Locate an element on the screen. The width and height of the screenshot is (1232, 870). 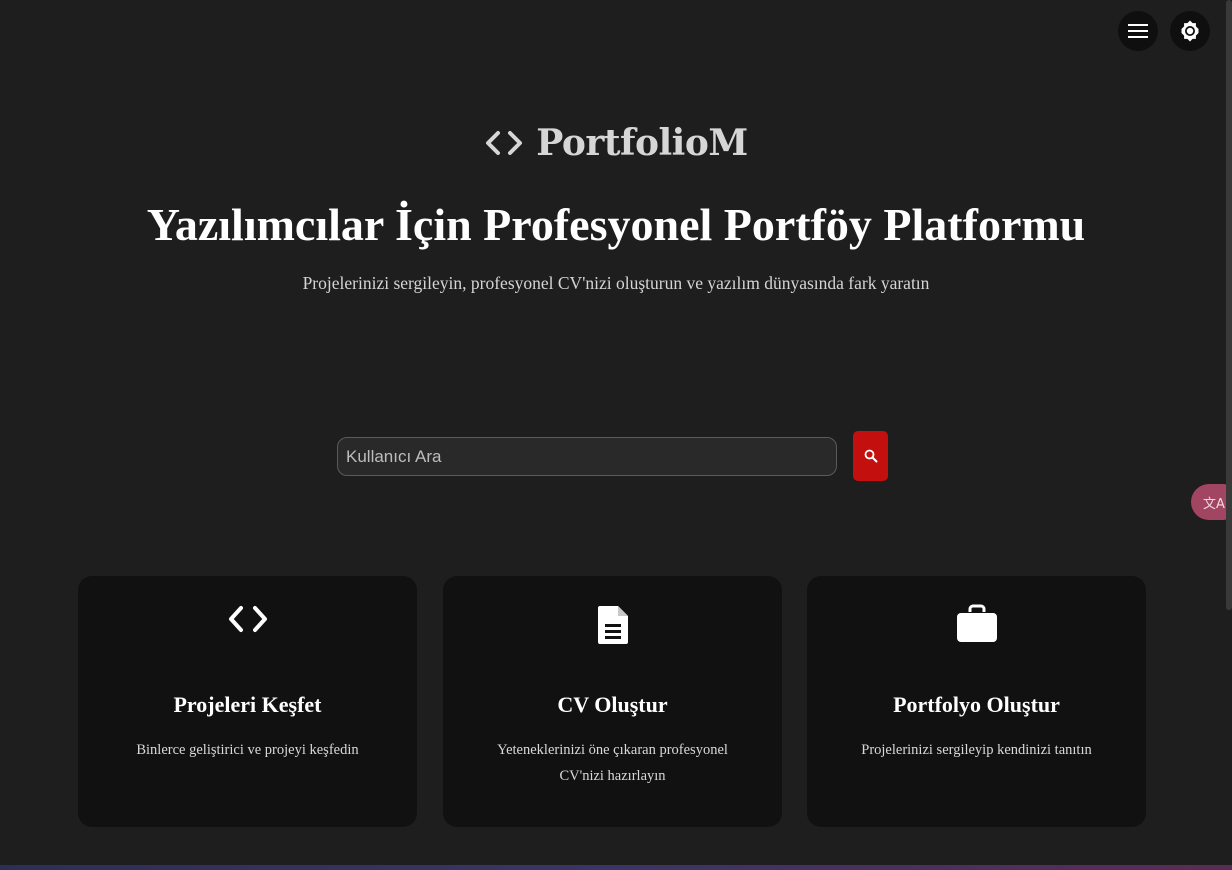
brightness-icon is located at coordinates (1190, 31).